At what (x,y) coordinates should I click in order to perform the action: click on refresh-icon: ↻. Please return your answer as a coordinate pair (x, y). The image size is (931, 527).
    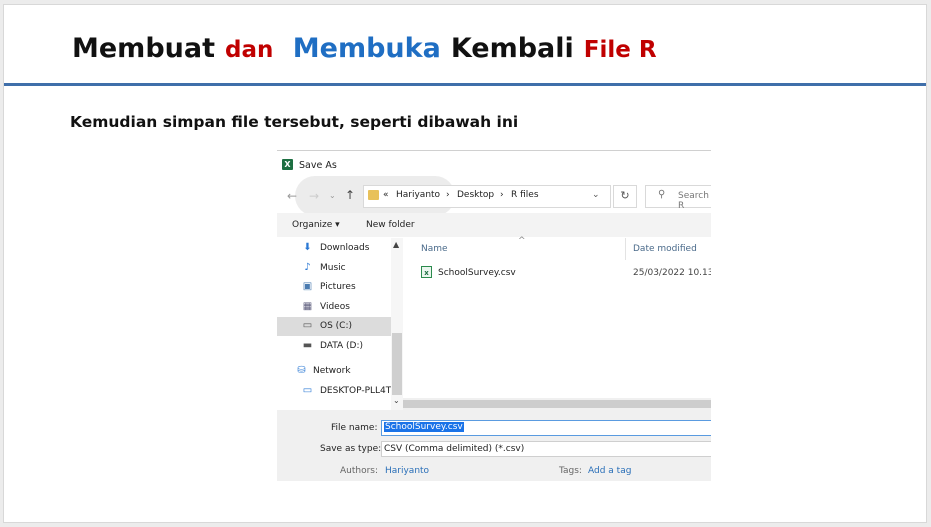
    Looking at the image, I should click on (625, 196).